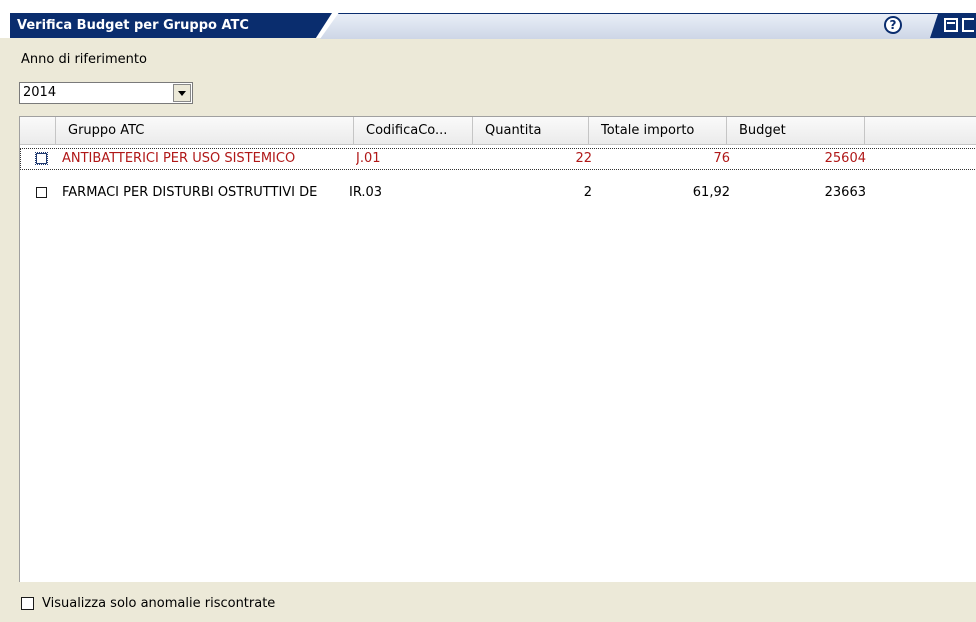  What do you see at coordinates (190, 192) in the screenshot?
I see `cell-gruppo: FARMACI PER DISTURBI OSTRUTTIVI DE` at bounding box center [190, 192].